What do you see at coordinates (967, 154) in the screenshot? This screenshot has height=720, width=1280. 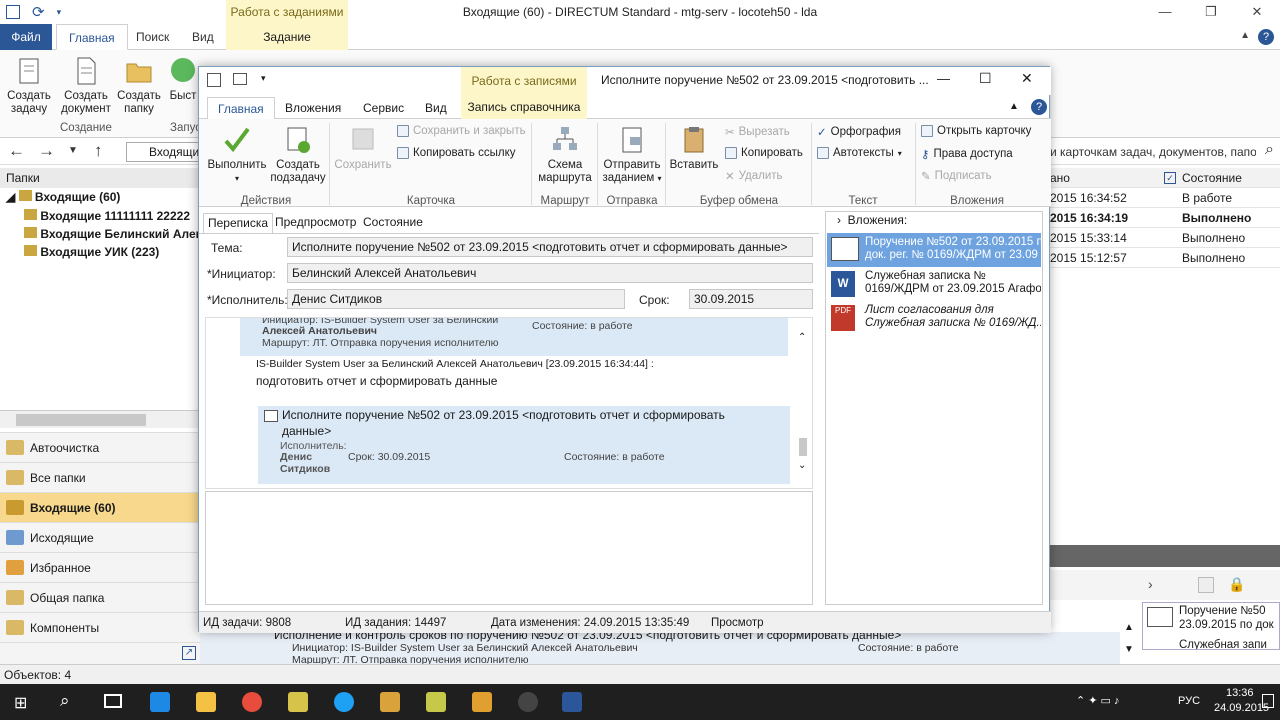 I see `access-rights-button: ⚷ Права доступа` at bounding box center [967, 154].